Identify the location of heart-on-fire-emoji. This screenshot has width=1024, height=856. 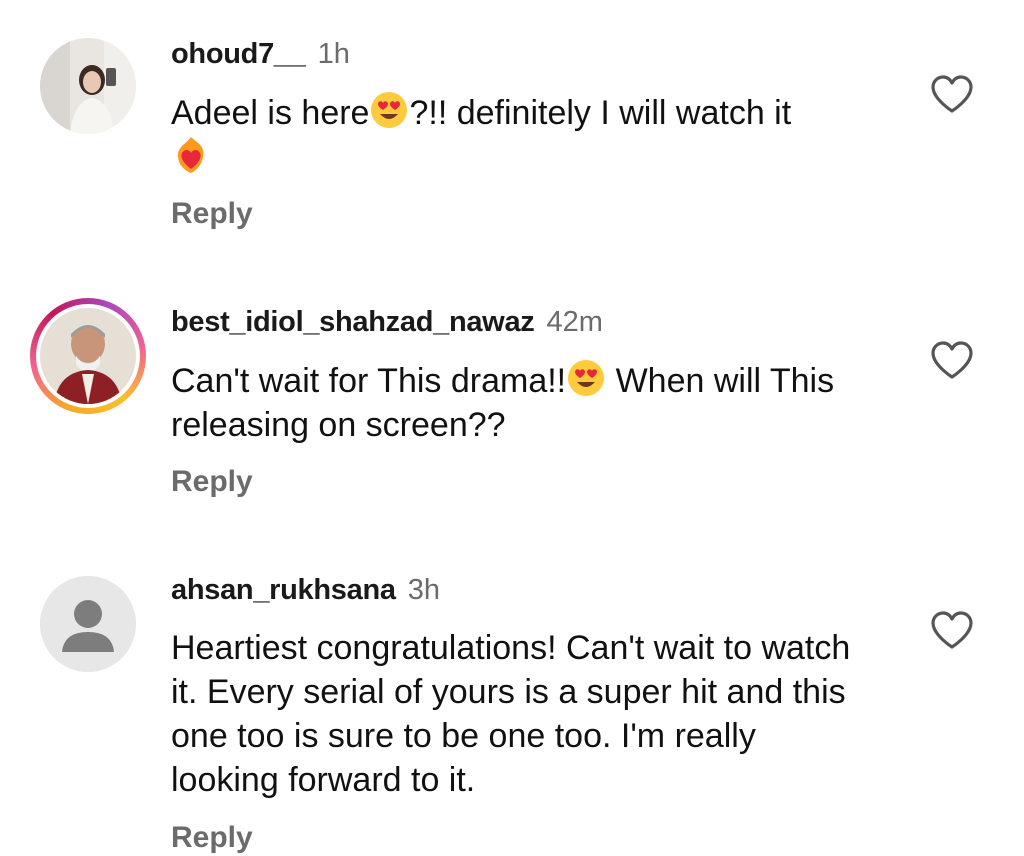
(190, 155).